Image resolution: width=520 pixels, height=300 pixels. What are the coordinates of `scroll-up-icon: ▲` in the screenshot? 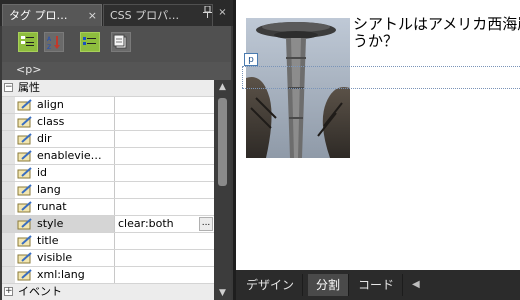 It's located at (222, 87).